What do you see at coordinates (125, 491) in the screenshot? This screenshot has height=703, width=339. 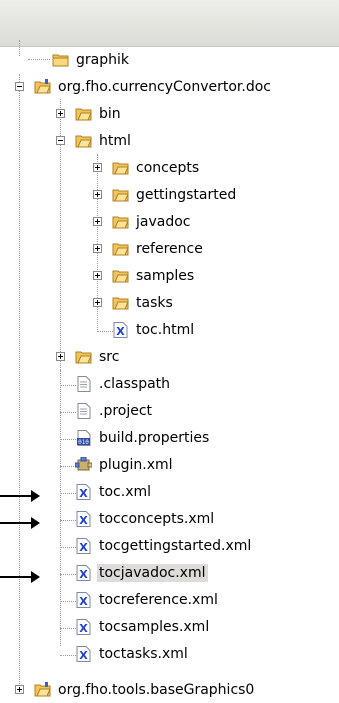 I see `tree-item-label: toc.xml` at bounding box center [125, 491].